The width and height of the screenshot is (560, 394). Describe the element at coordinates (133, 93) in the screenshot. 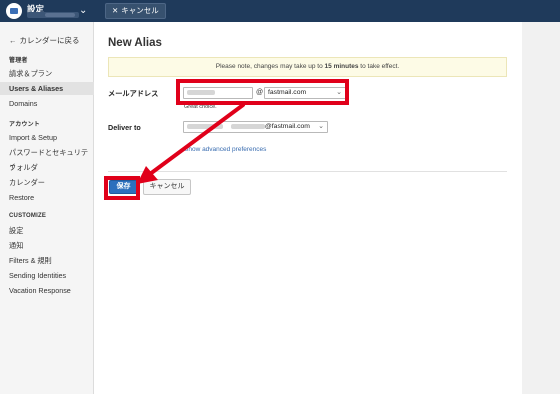

I see `email-address-label: メールアドレス` at that location.